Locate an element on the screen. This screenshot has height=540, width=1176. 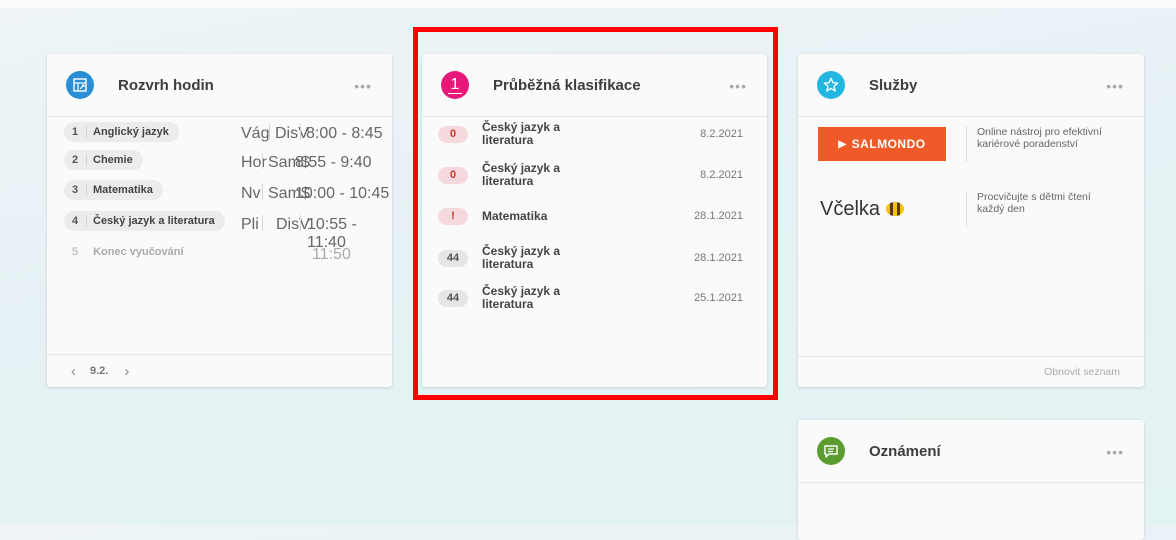
salmondo-logo-text: SALMONDO is located at coordinates (888, 144).